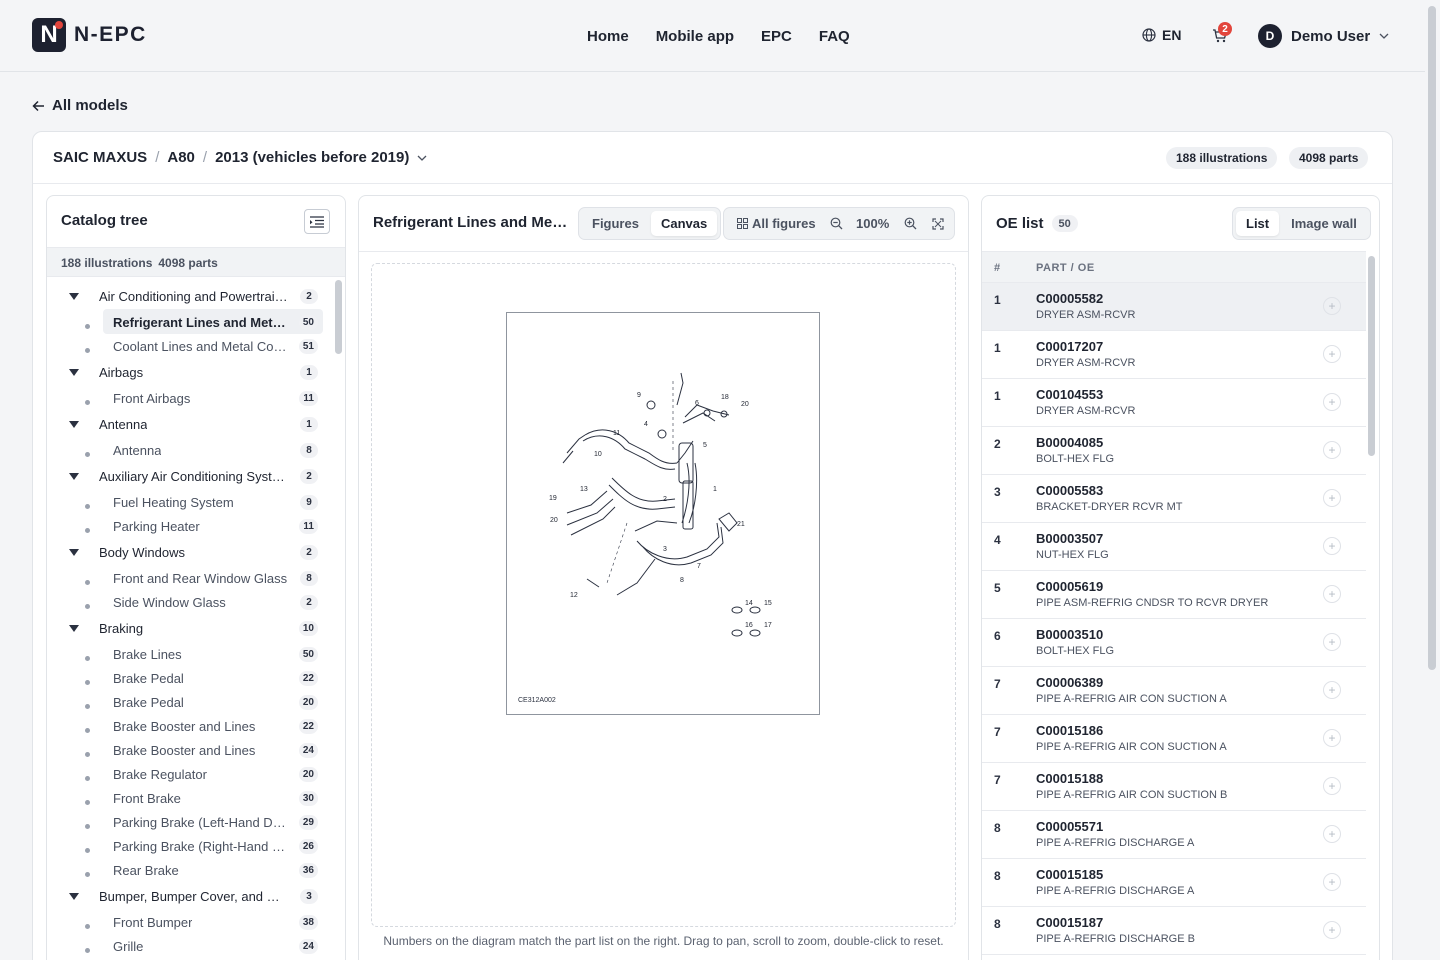  I want to click on tab-canvas: Canvas, so click(684, 223).